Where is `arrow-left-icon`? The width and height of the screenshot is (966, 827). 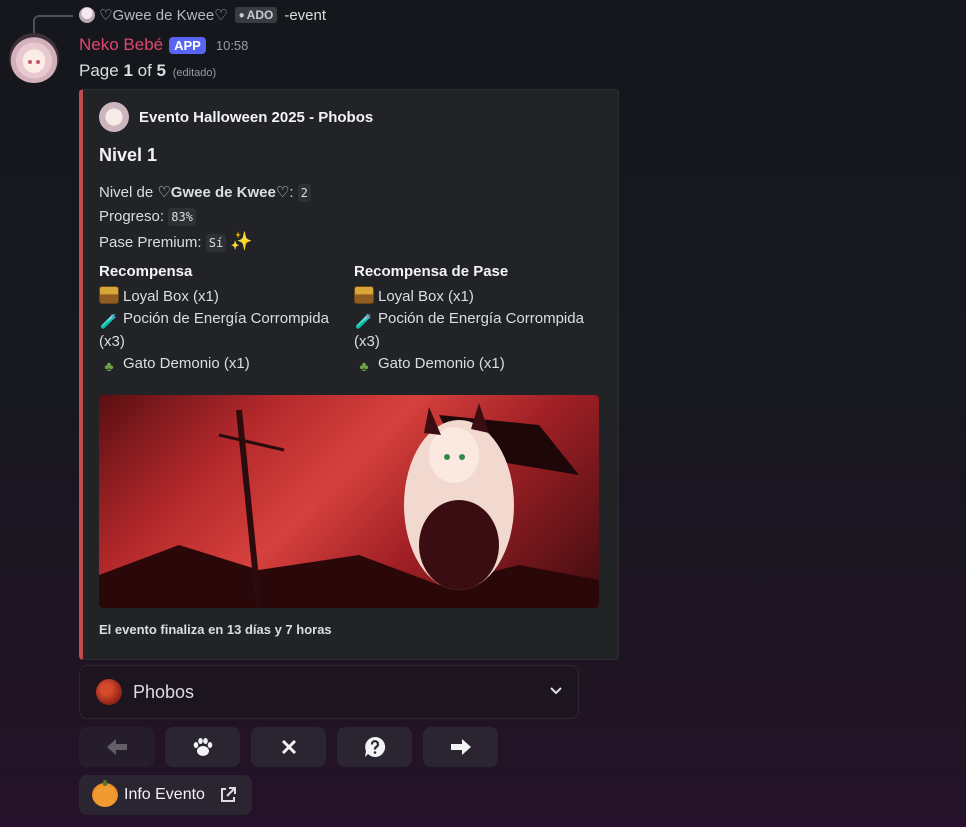
arrow-left-icon is located at coordinates (116, 747).